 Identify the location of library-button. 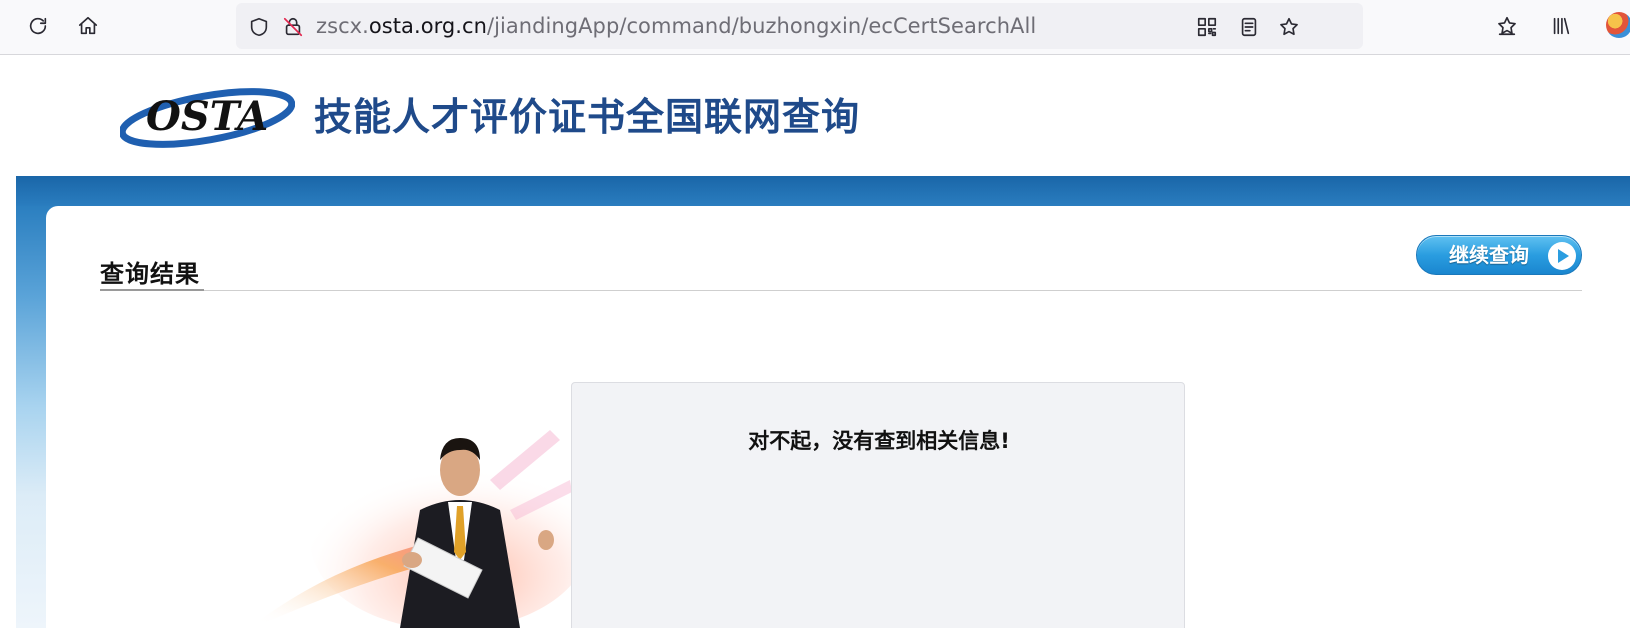
(1561, 26).